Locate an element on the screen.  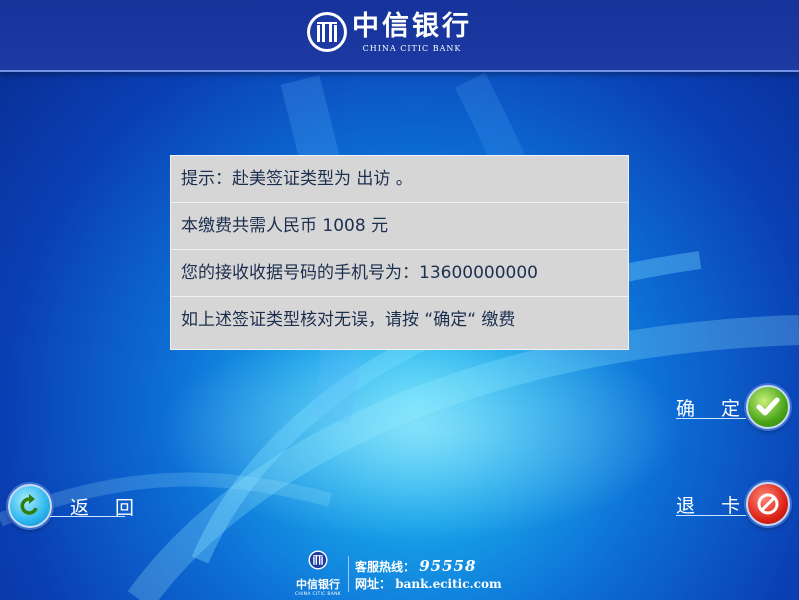
exit-card-button: 退 卡 is located at coordinates (733, 504).